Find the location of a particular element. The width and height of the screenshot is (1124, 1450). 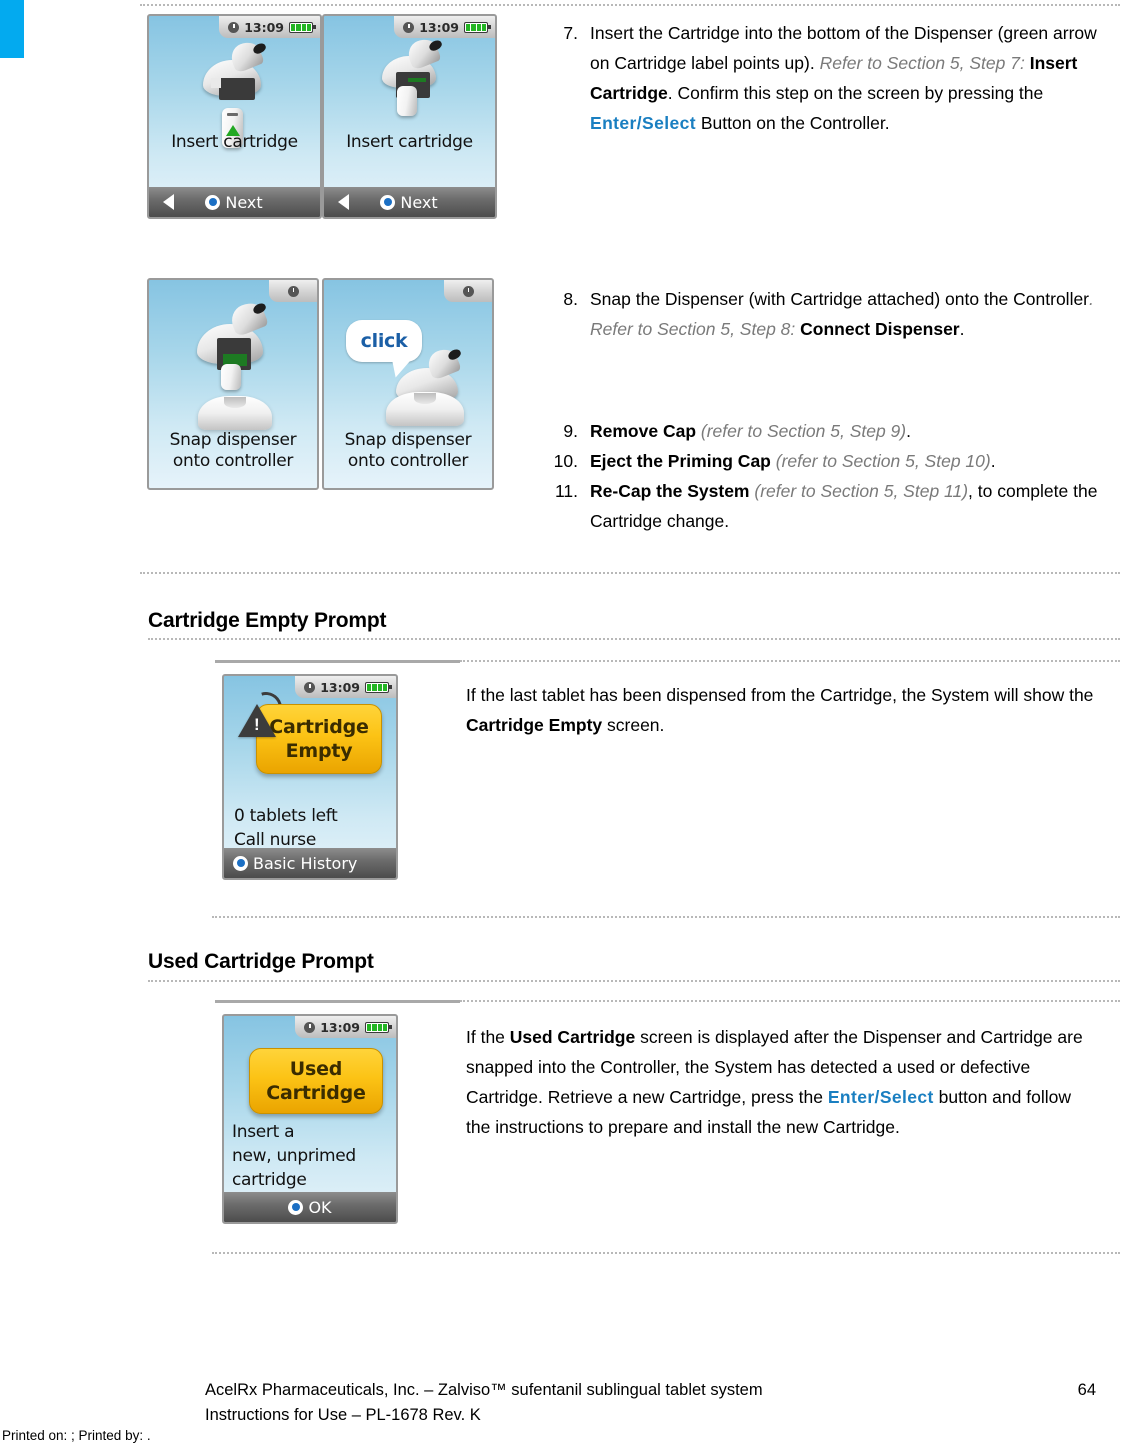

footer-line-2: Instructions for Use – PL-1678 Rev. K is located at coordinates (343, 1415).